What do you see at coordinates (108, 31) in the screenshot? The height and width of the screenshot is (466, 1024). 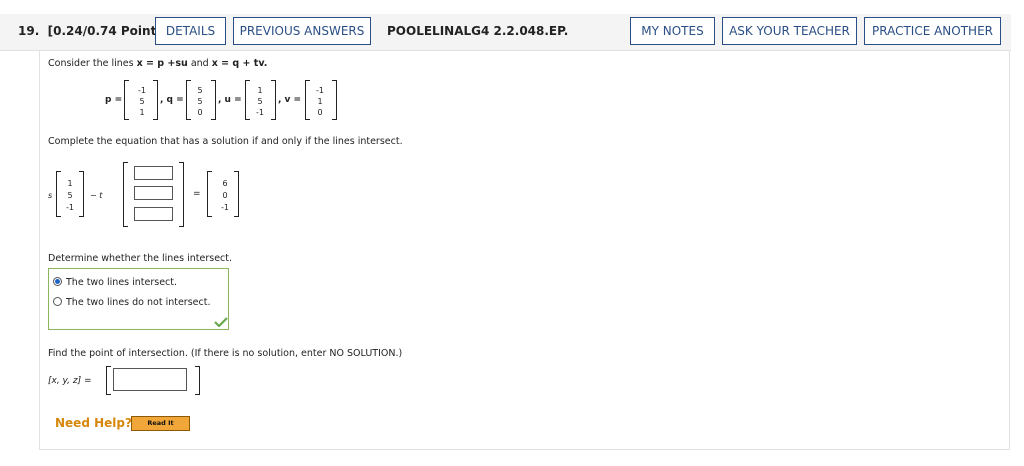 I see `points-label: [0.24/0.74 Points]` at bounding box center [108, 31].